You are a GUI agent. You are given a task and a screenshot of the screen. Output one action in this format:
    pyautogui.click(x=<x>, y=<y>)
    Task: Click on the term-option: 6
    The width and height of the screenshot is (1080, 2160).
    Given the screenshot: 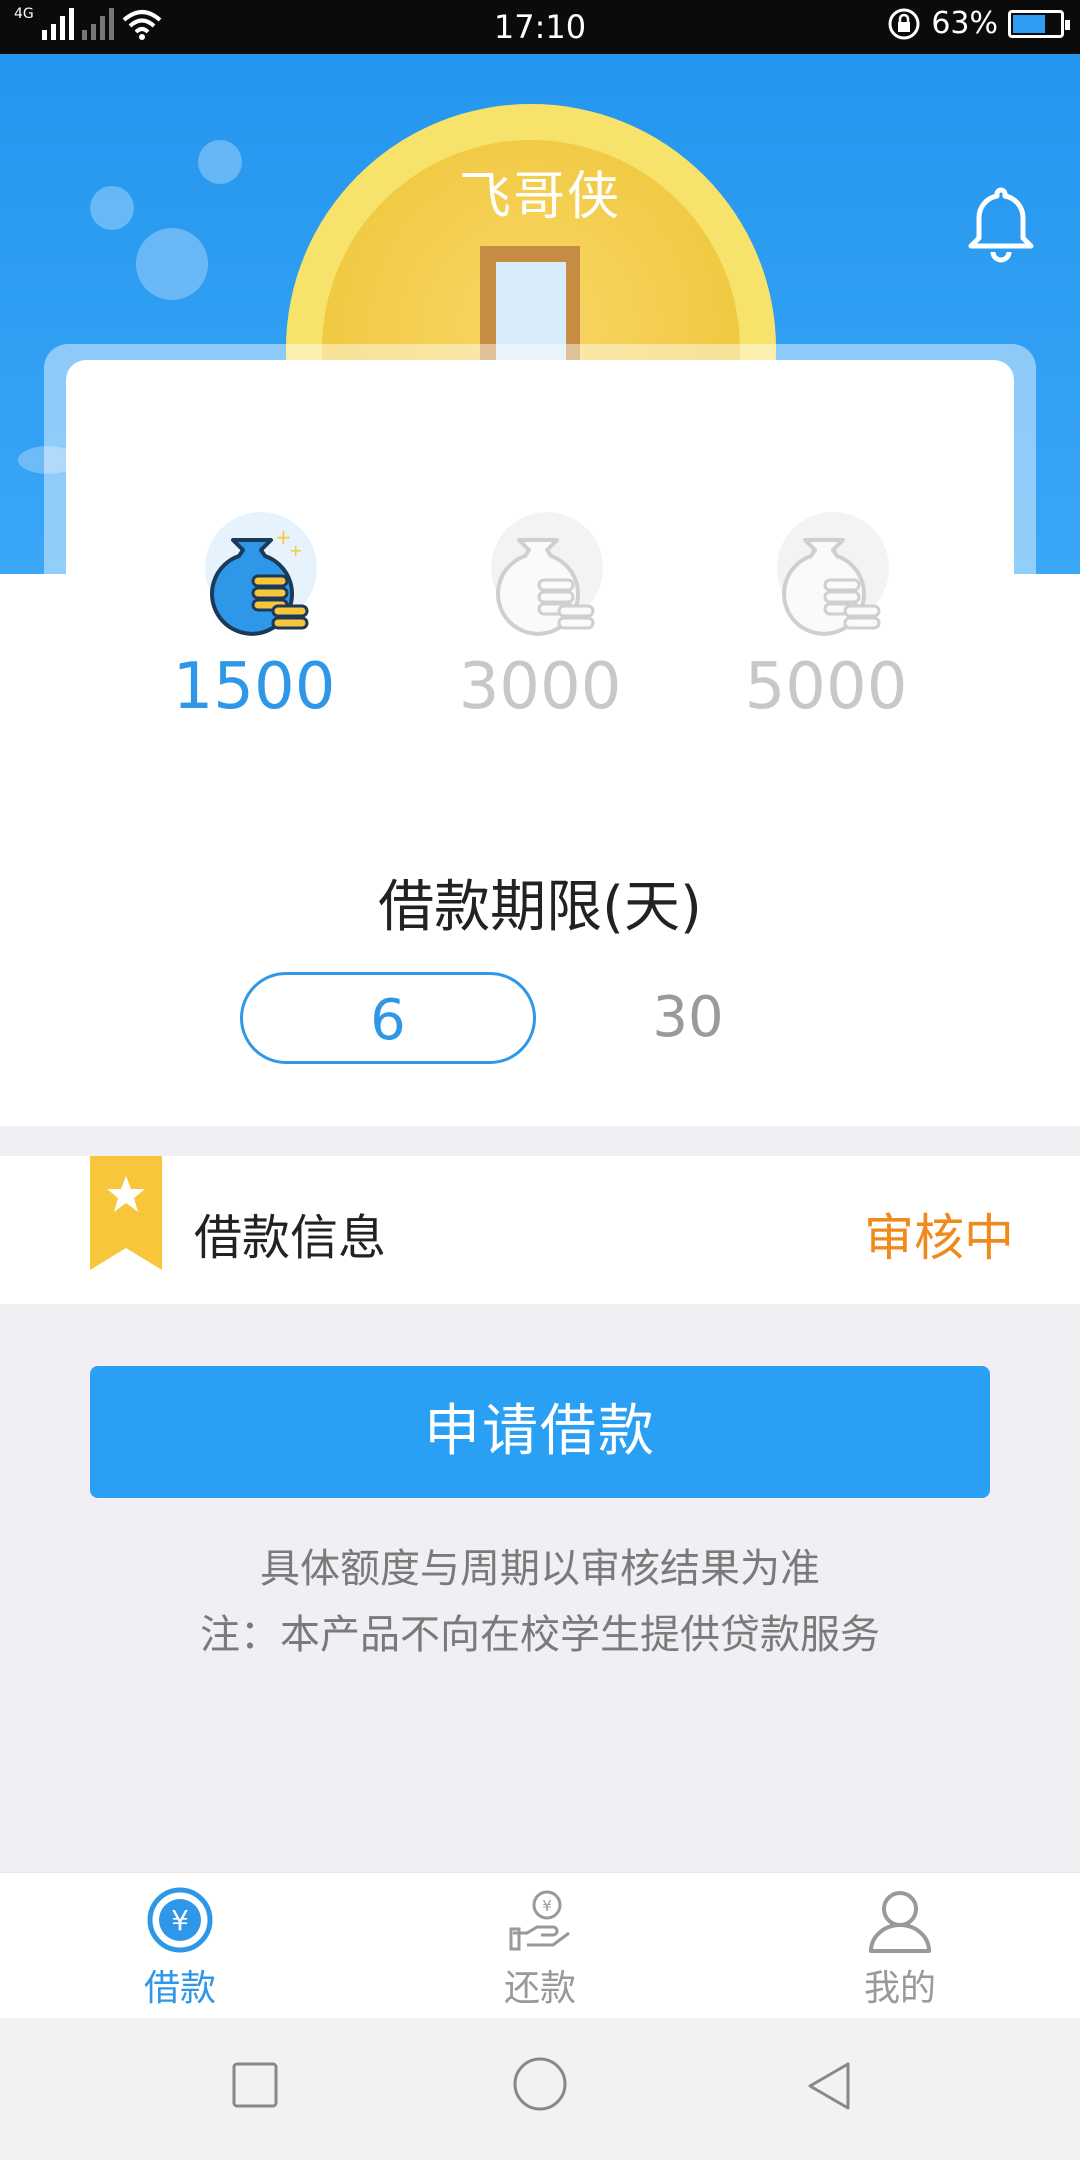 What is the action you would take?
    pyautogui.click(x=388, y=1018)
    